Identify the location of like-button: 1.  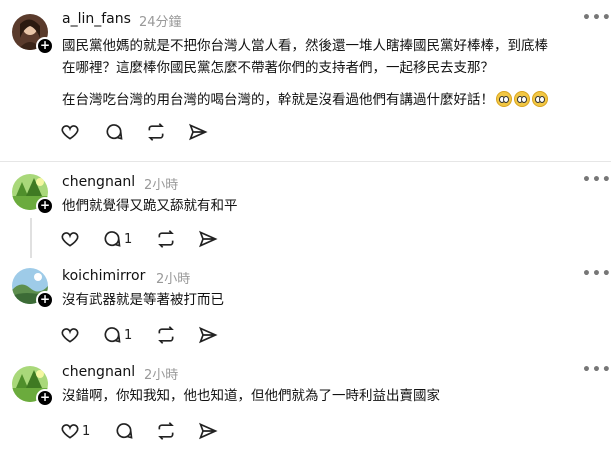
(75, 431).